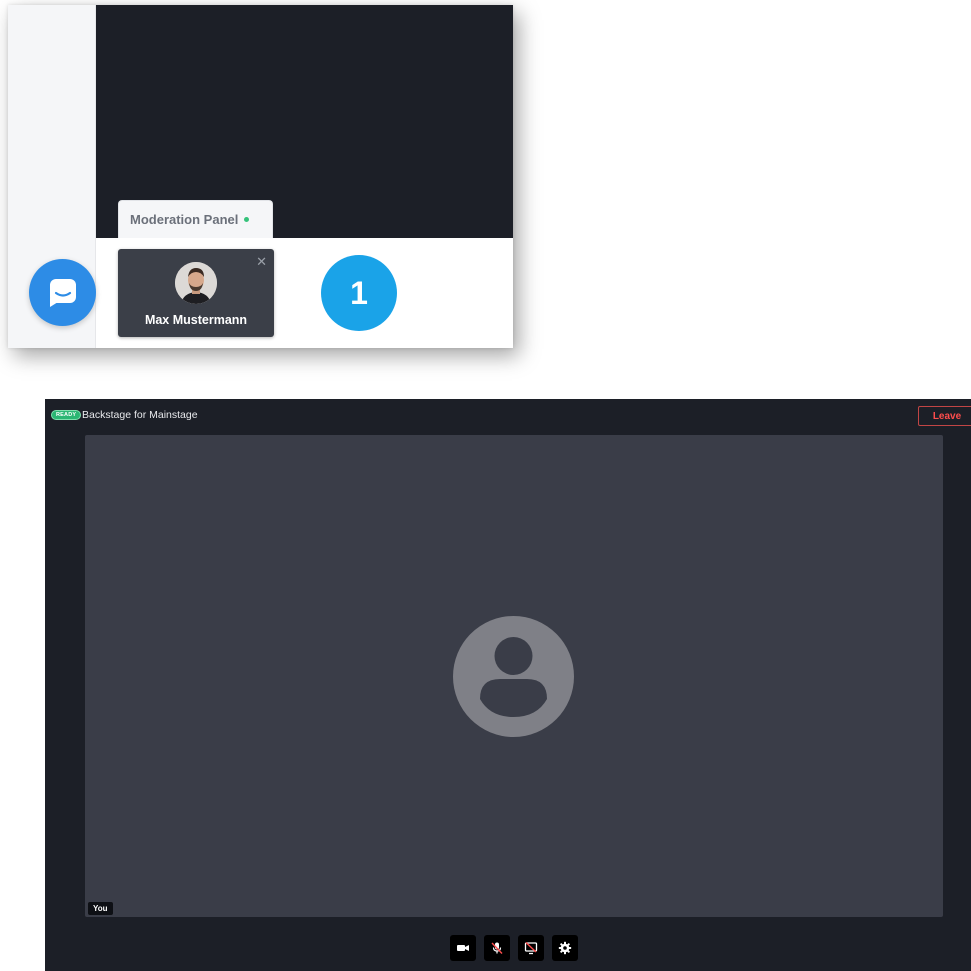  Describe the element at coordinates (508, 416) in the screenshot. I see `backstage-header: READY Backstage for Mainstage Leave` at that location.